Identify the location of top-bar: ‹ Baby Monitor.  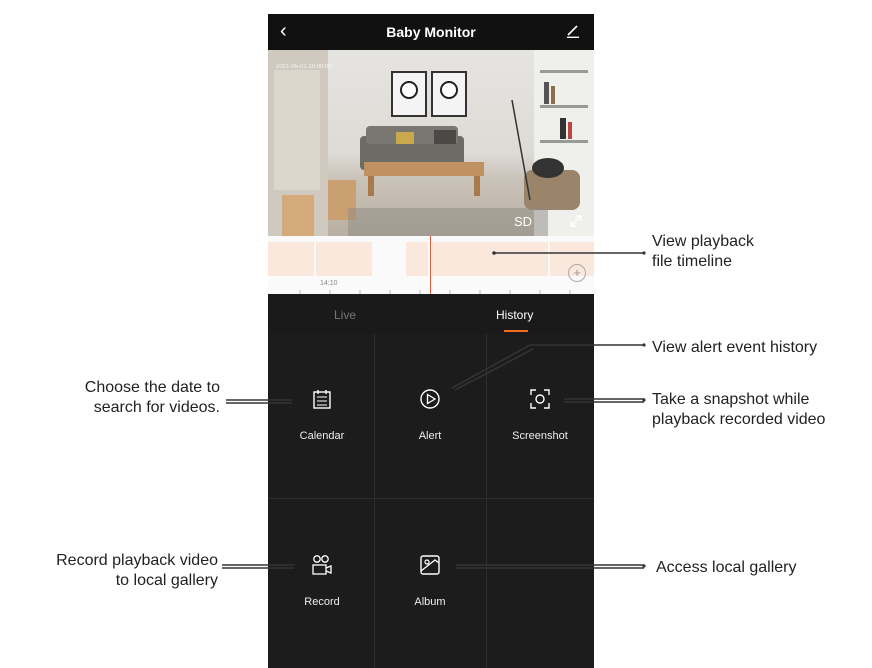
(431, 32).